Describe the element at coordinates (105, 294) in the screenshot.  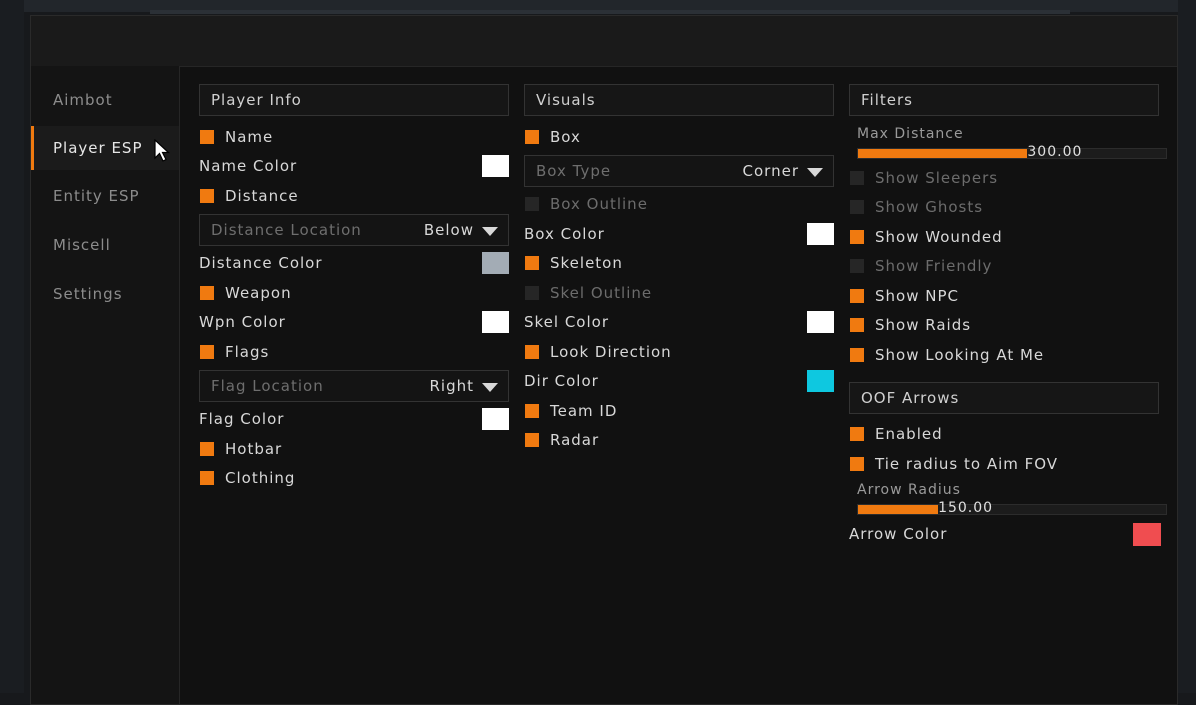
I see `sidebar-item-settings: Settings` at that location.